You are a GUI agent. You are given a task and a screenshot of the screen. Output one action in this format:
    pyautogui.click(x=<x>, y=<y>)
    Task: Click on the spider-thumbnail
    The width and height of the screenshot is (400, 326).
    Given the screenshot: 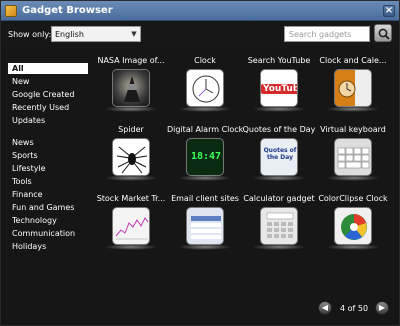 What is the action you would take?
    pyautogui.click(x=131, y=157)
    